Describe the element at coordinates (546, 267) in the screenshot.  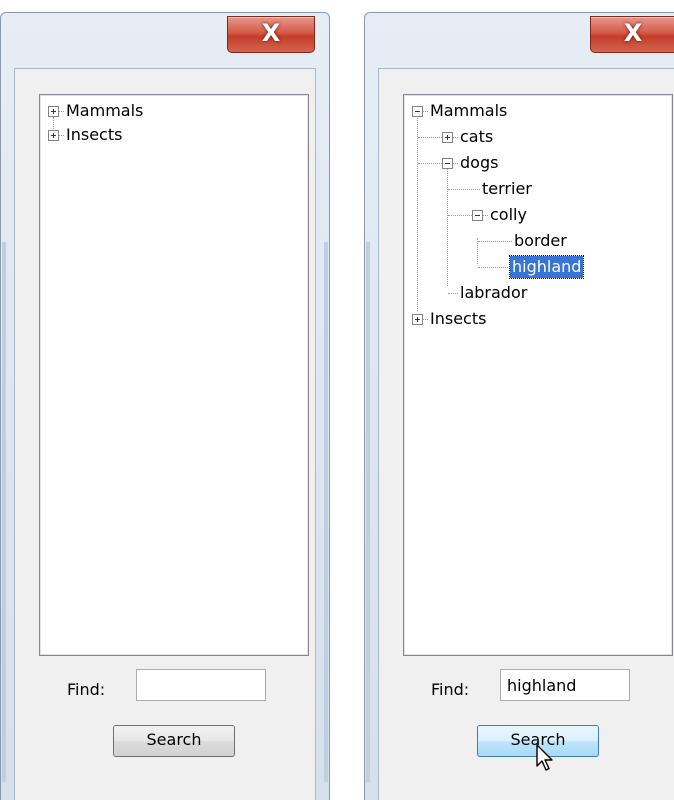
I see `tree-node-label-selected: highland` at that location.